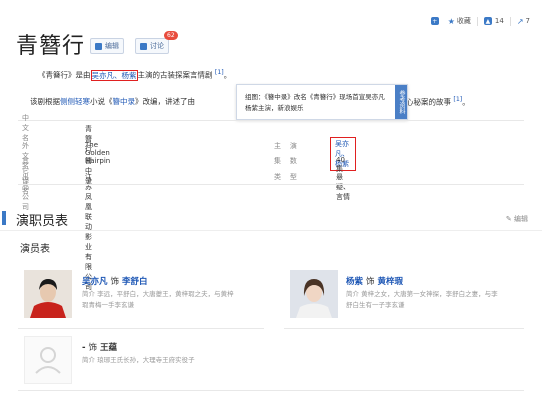 The height and width of the screenshot is (399, 542). I want to click on share-button: ↗ 7, so click(523, 21).